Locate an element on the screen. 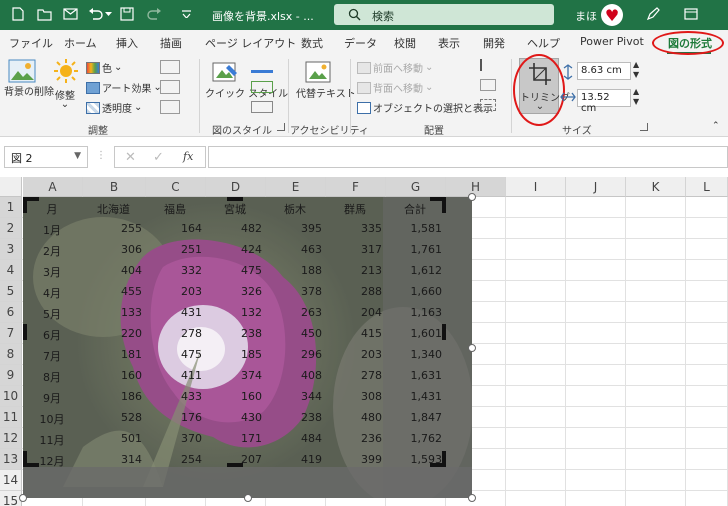 This screenshot has width=728, height=506. table-cell: 204 is located at coordinates (355, 312).